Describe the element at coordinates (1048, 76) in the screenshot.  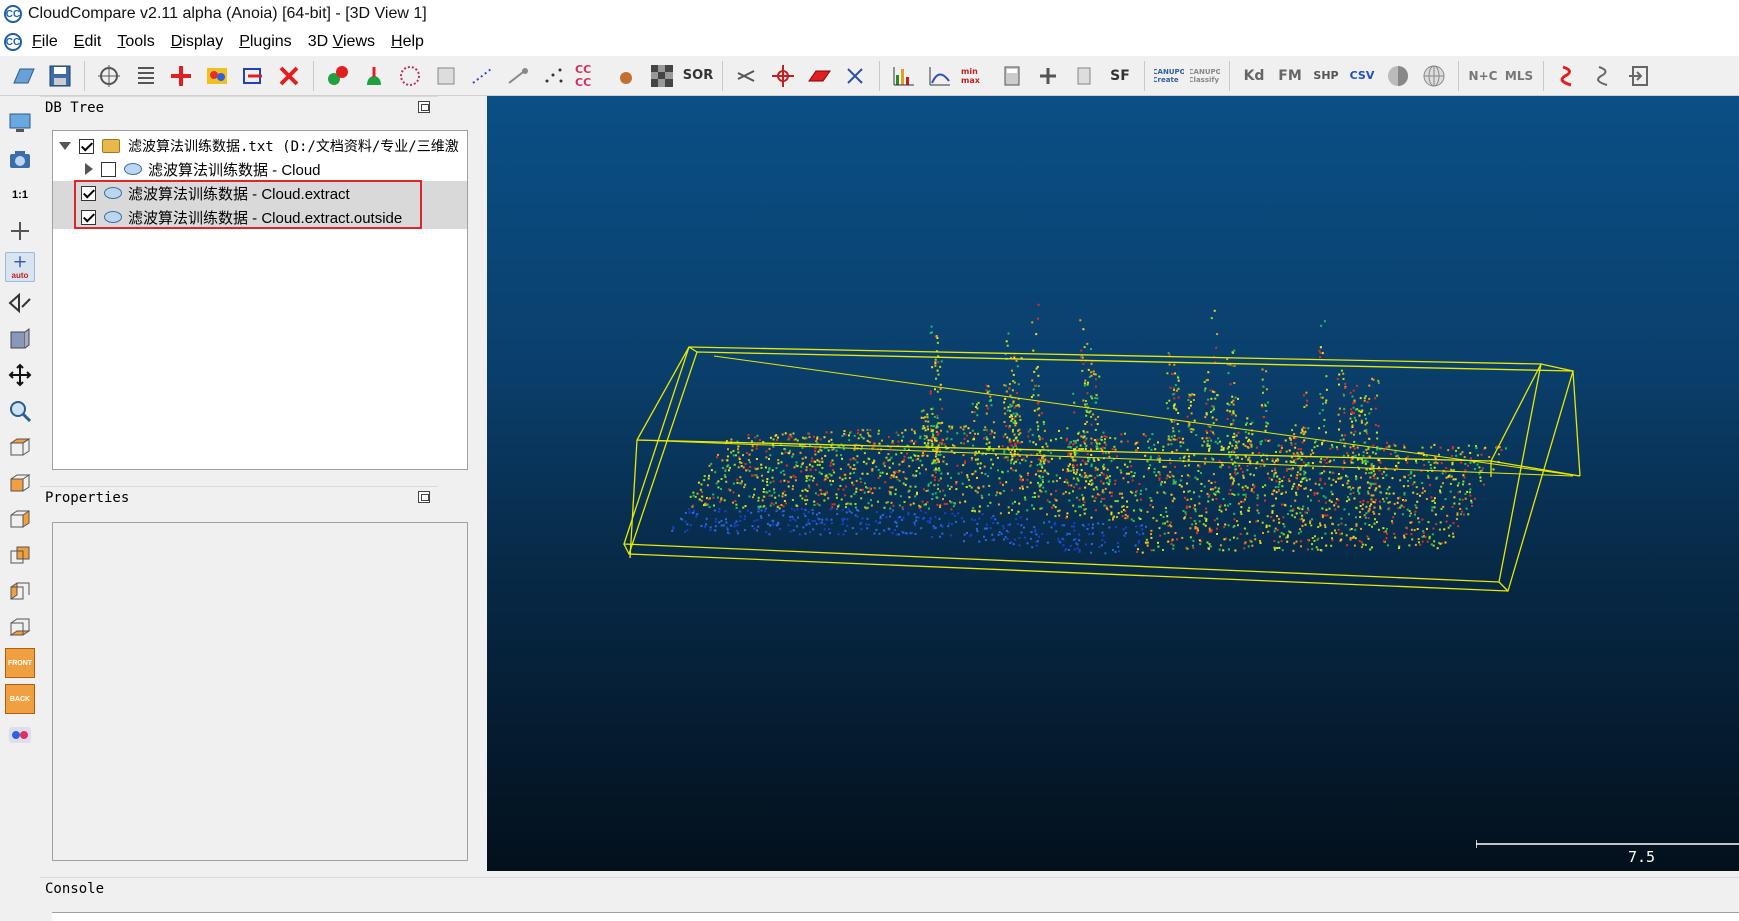
I see `plus-icon` at that location.